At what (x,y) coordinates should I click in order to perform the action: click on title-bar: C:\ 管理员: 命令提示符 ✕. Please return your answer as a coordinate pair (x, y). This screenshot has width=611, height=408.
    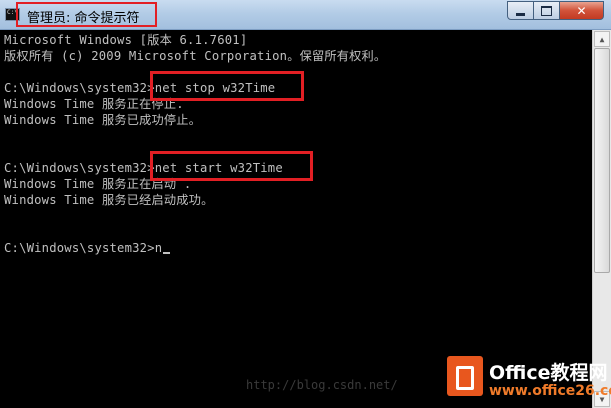
    Looking at the image, I should click on (305, 15).